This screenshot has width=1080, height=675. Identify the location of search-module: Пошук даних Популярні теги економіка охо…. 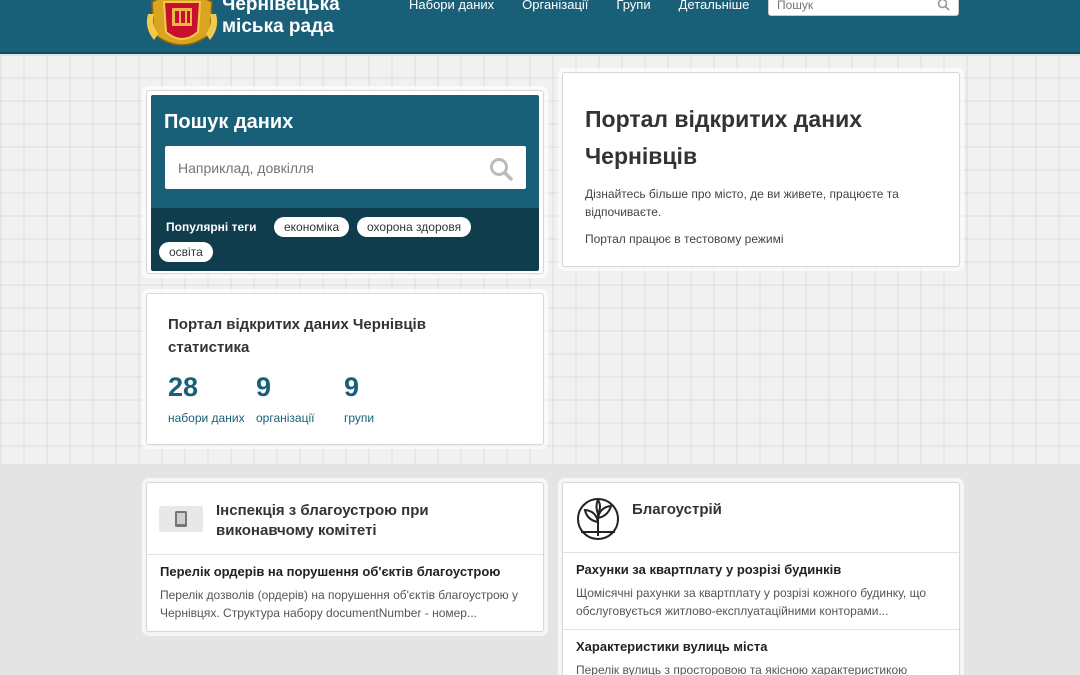
(345, 182).